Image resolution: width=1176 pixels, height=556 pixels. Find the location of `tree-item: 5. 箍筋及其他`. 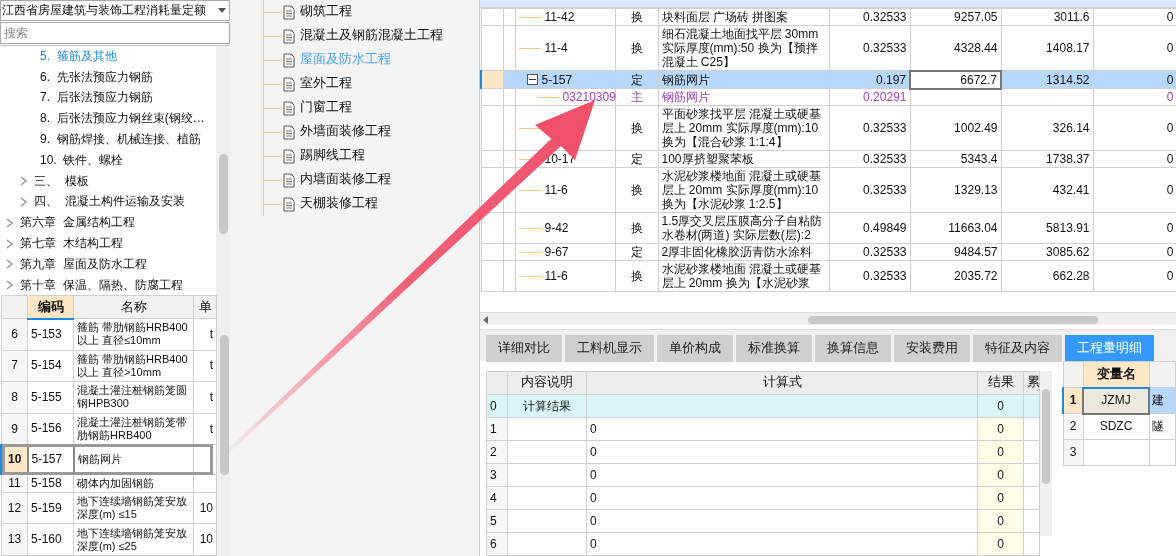

tree-item: 5. 箍筋及其他 is located at coordinates (108, 56).